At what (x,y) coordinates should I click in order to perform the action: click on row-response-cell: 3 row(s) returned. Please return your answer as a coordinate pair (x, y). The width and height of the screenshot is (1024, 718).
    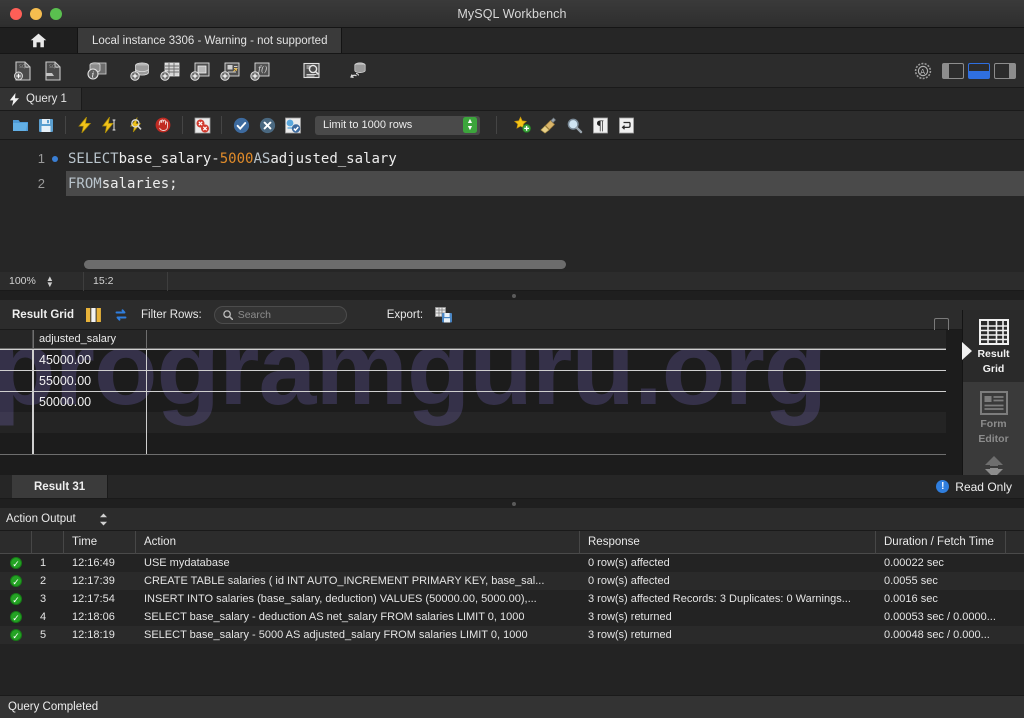
    Looking at the image, I should click on (630, 617).